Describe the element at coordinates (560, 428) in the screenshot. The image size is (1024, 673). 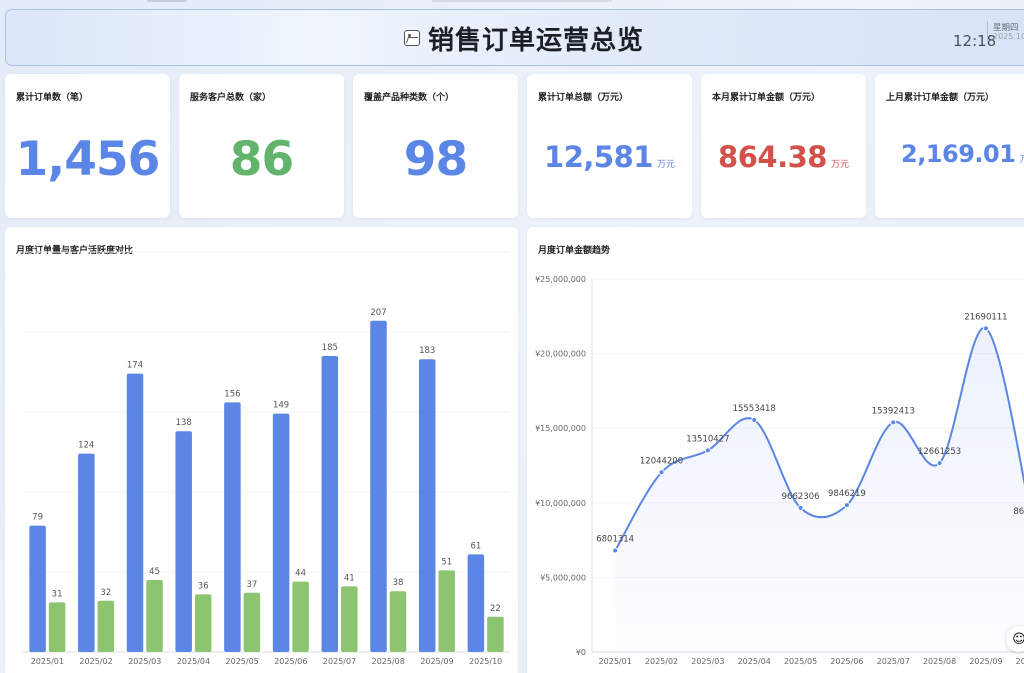
I see `y-tick-label: ¥15,000,000` at that location.